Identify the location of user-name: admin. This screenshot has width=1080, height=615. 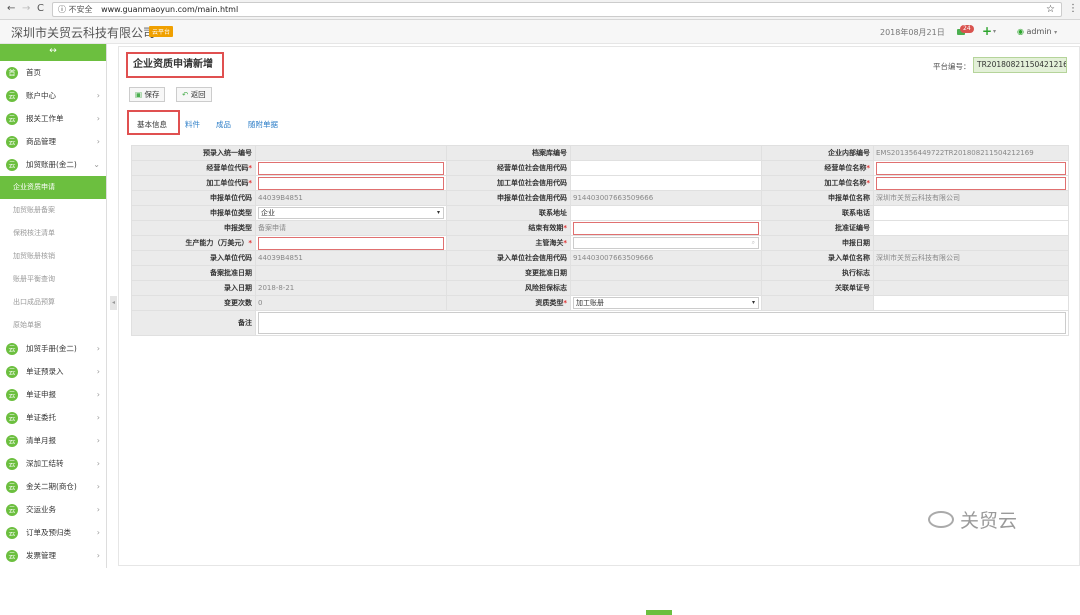
(1039, 31).